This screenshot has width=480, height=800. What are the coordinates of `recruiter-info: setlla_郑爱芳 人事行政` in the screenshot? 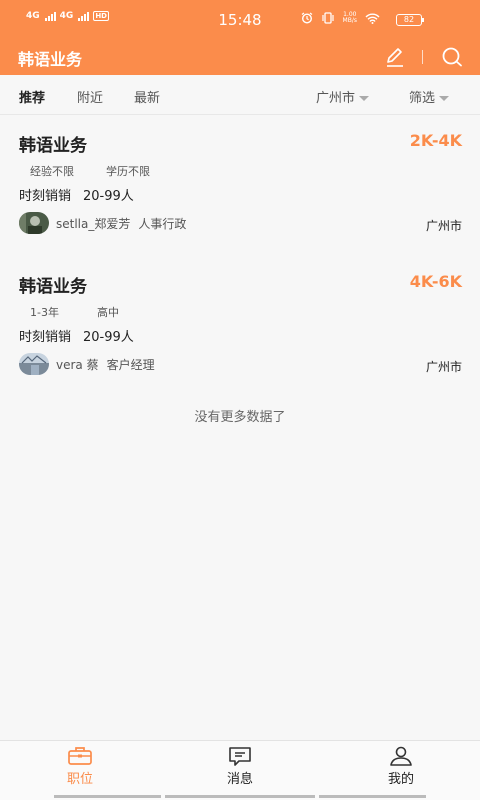 It's located at (102, 223).